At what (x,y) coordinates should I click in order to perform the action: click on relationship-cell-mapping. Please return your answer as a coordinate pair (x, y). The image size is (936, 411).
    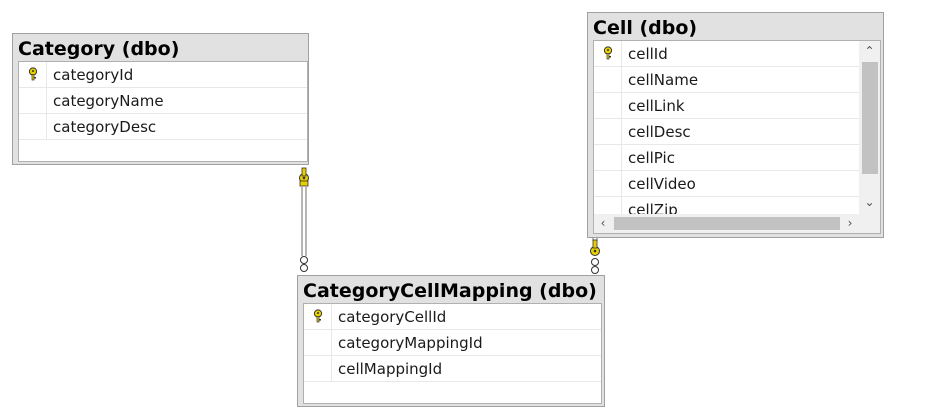
    Looking at the image, I should click on (595, 255).